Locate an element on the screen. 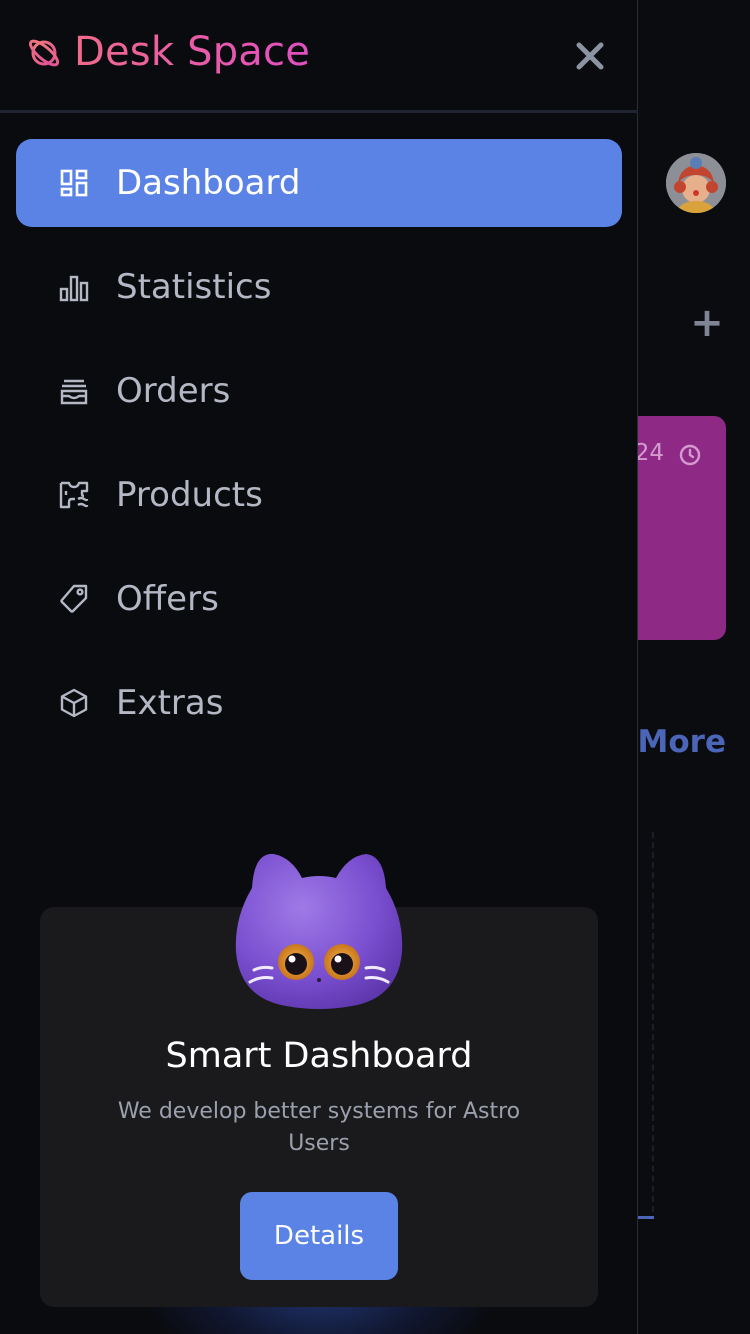 The height and width of the screenshot is (1334, 750). sidebar-item-dashboard: Dashboard is located at coordinates (319, 183).